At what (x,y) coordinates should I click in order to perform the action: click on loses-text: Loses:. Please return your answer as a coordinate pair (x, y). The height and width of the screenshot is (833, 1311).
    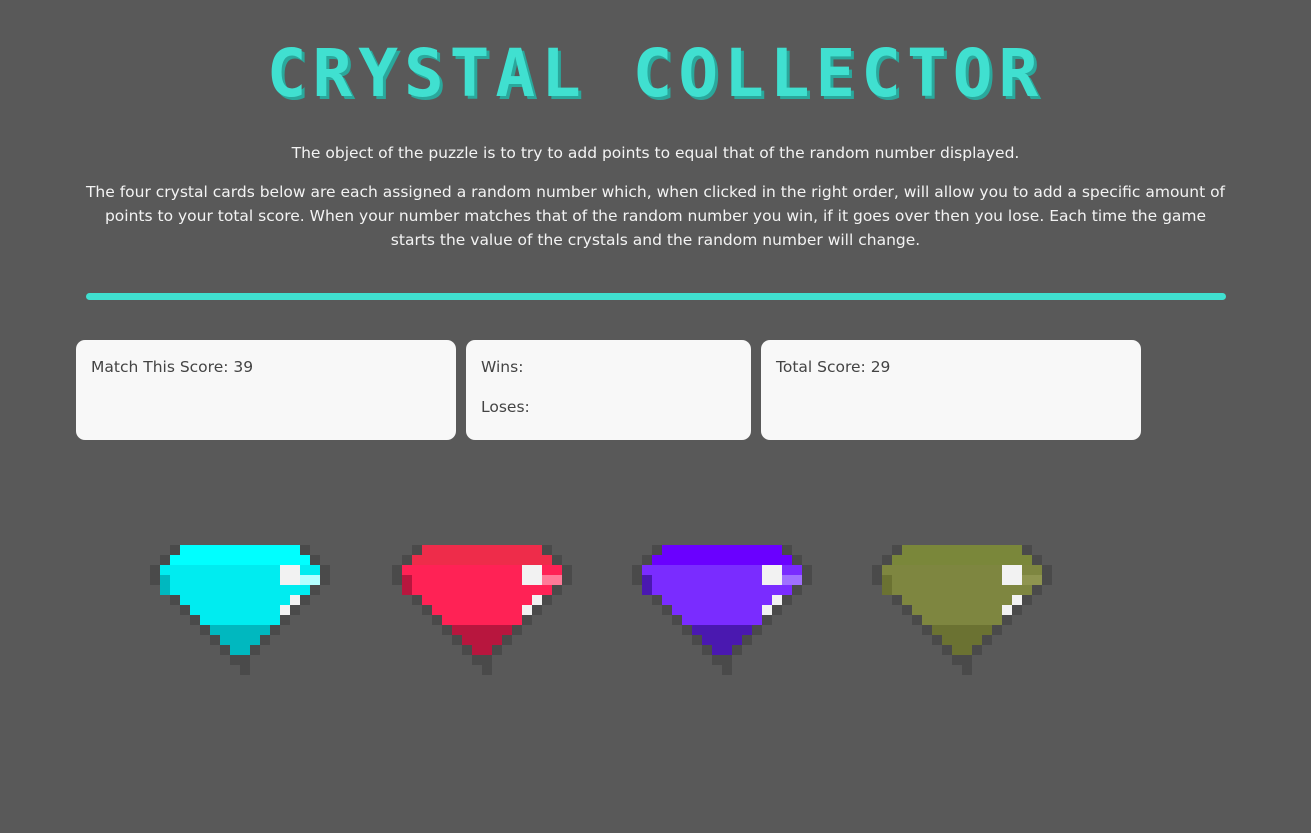
    Looking at the image, I should click on (505, 407).